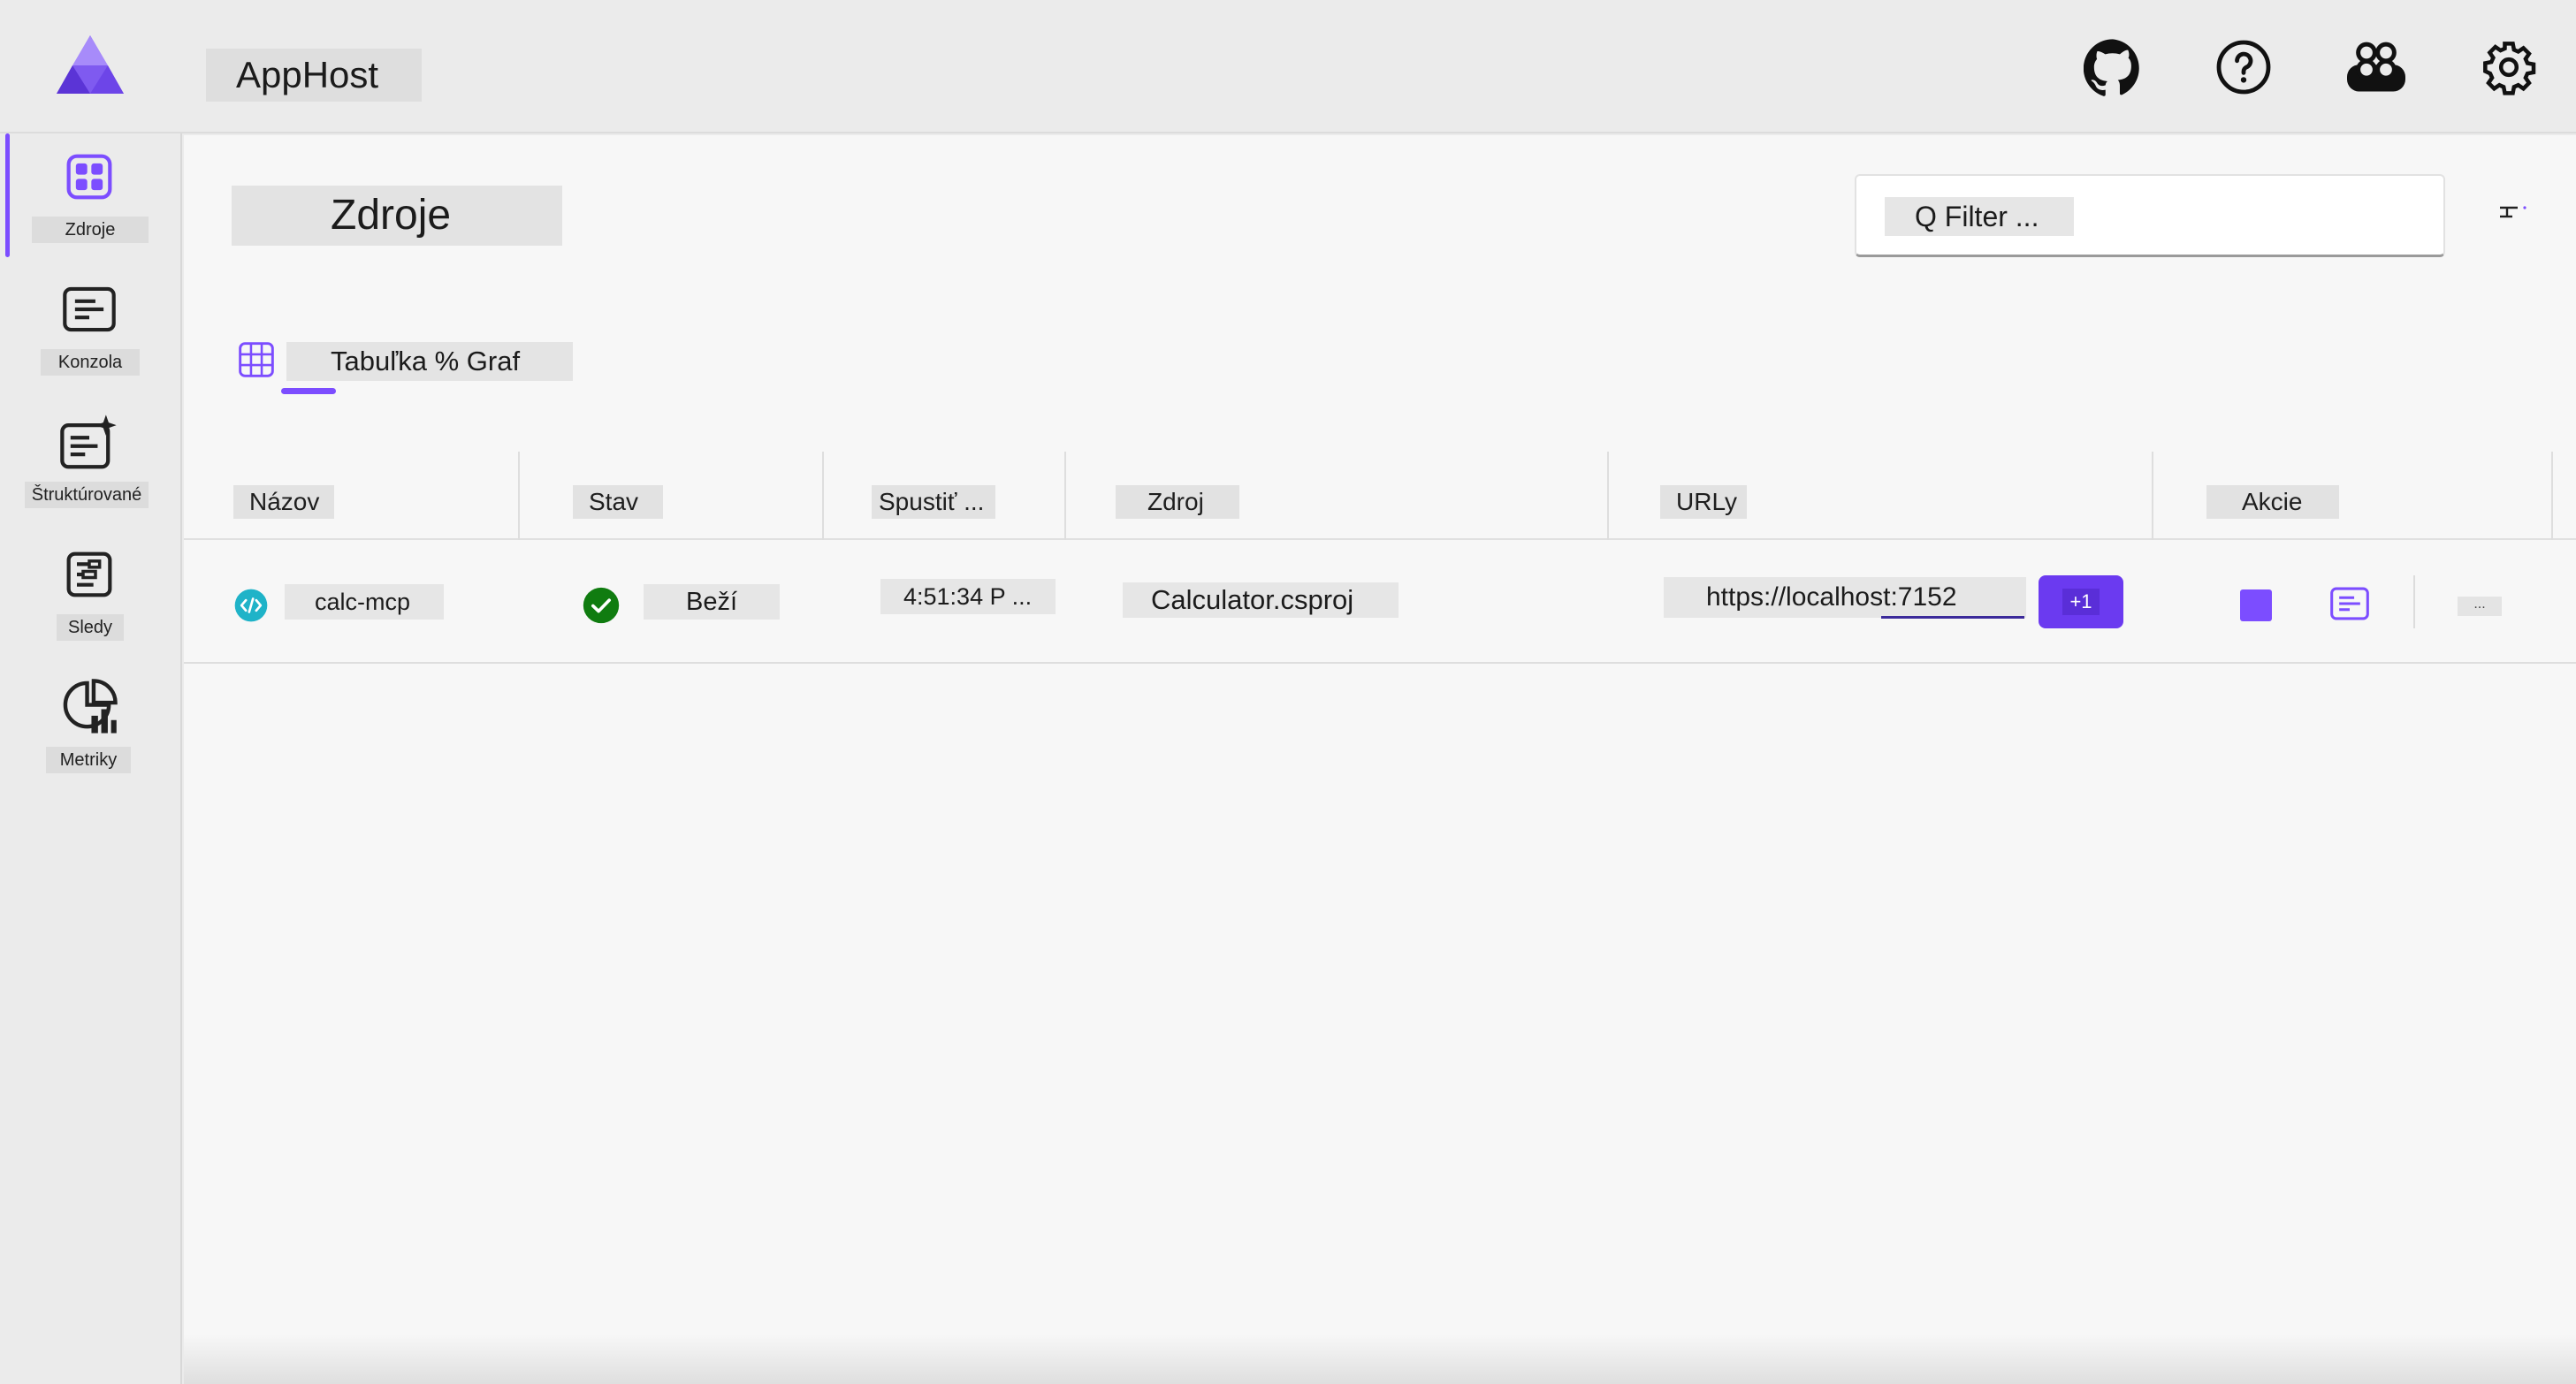 This screenshot has height=1384, width=2576. Describe the element at coordinates (2414, 601) in the screenshot. I see `actions-divider` at that location.